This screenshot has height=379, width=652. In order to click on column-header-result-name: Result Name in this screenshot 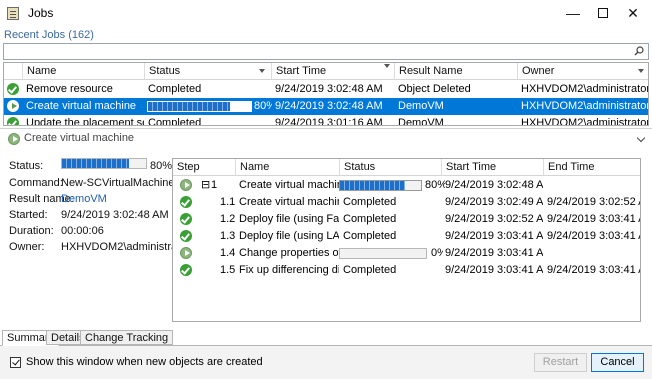, I will do `click(455, 71)`.